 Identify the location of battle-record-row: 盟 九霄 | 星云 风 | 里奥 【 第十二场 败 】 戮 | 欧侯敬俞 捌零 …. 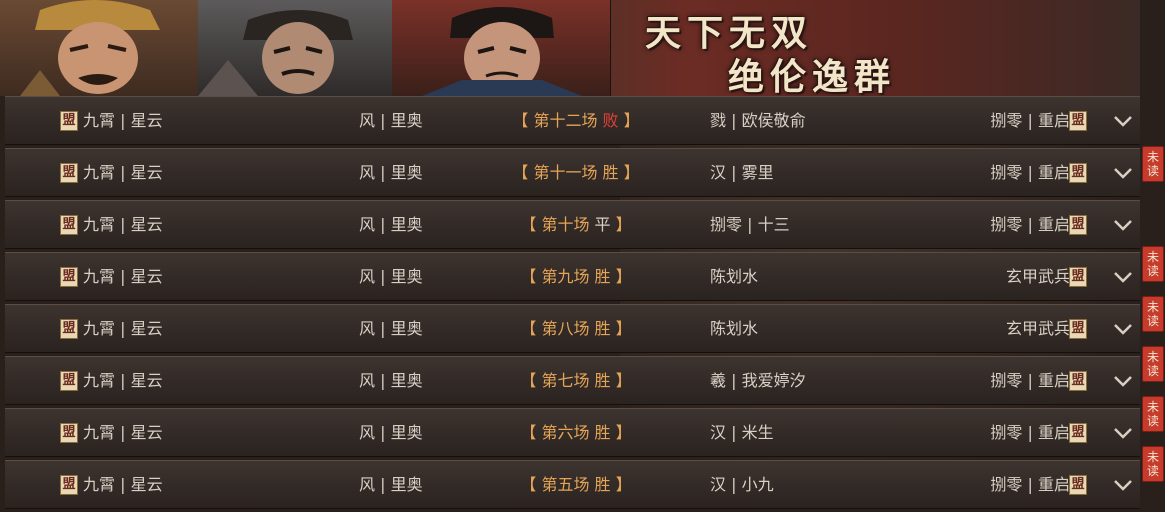
(572, 120).